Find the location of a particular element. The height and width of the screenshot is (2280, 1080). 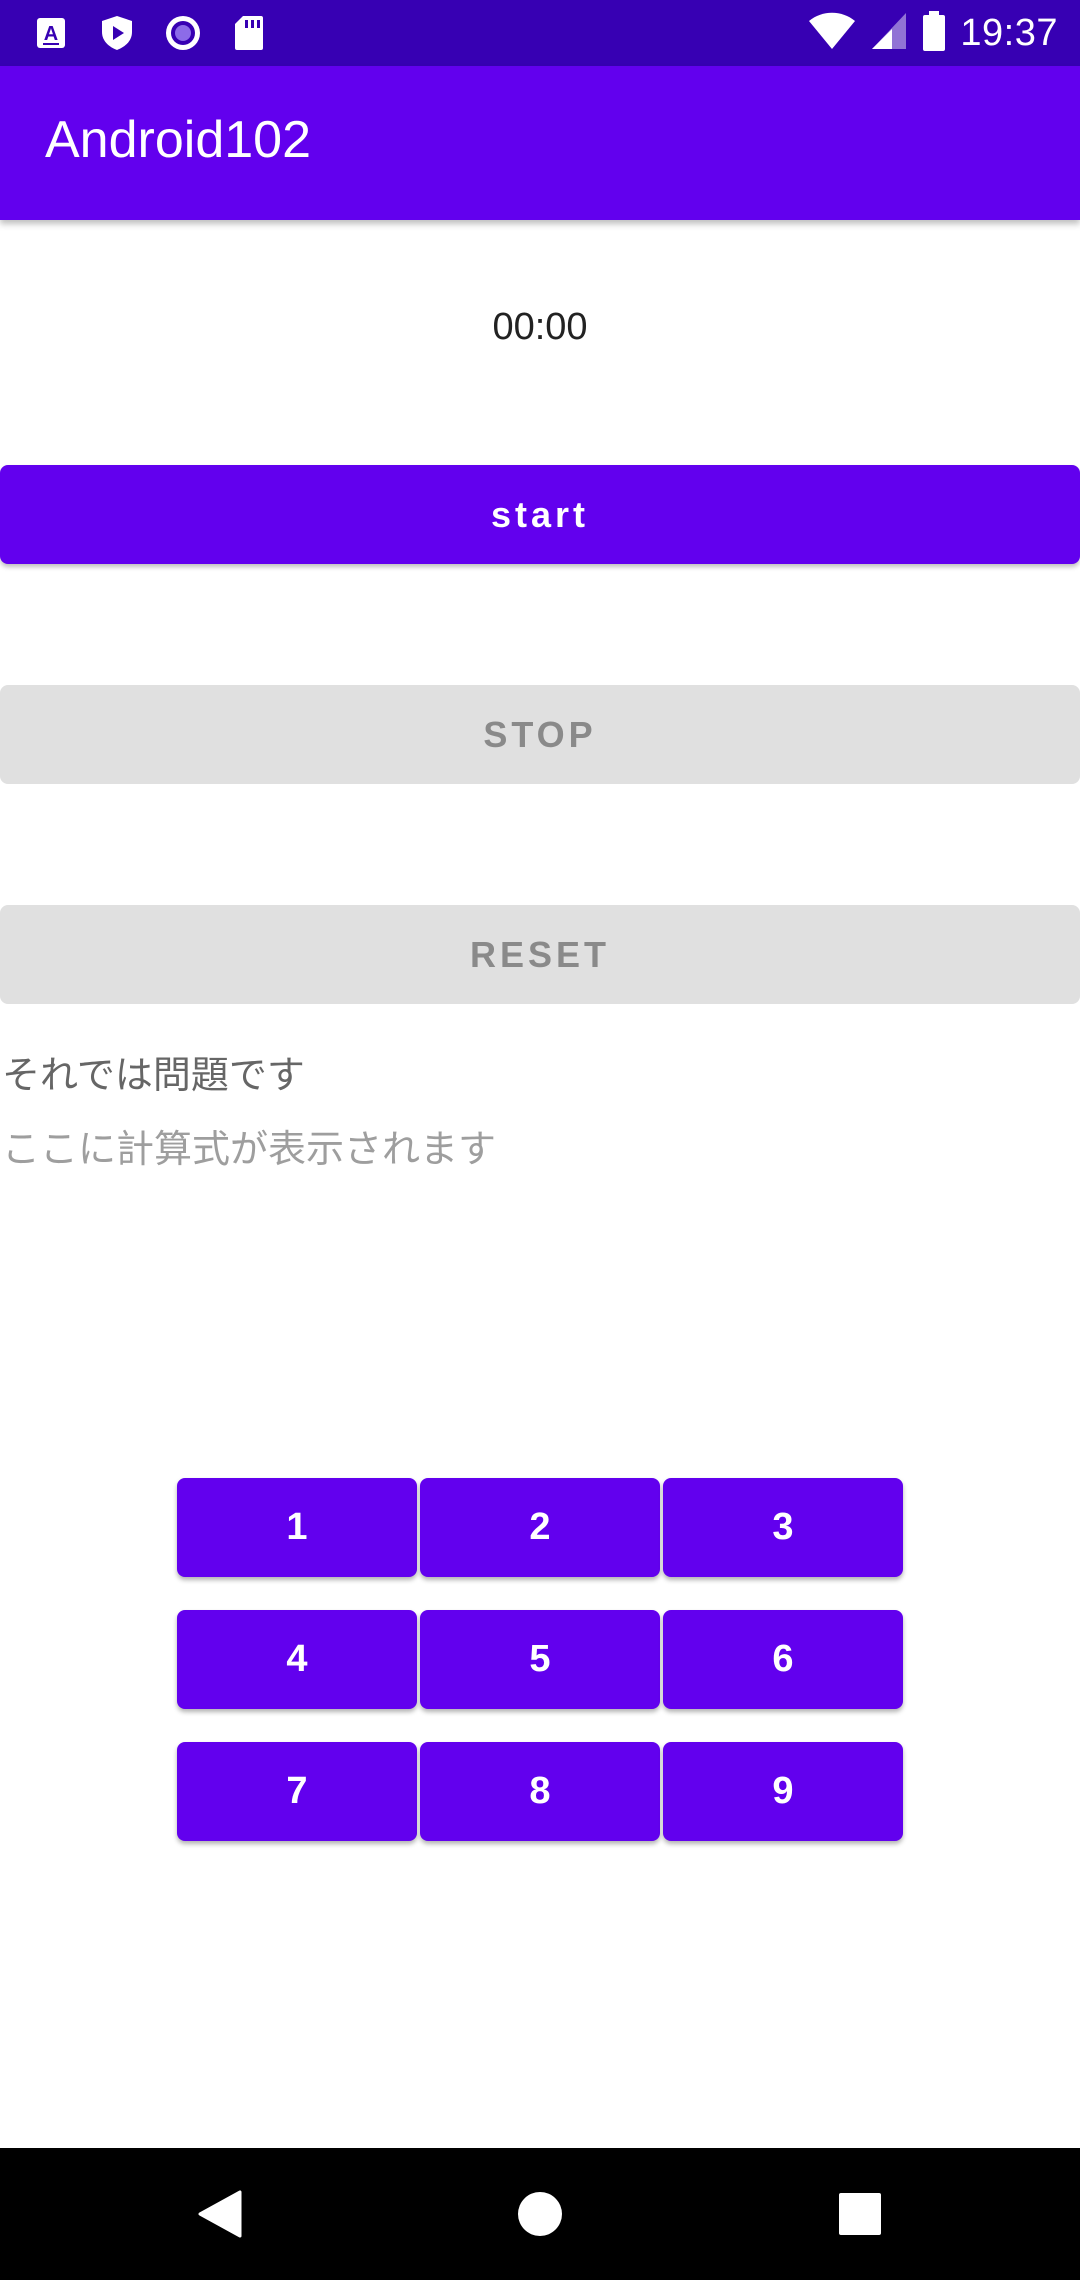

key-3-button: 3 is located at coordinates (783, 1527).